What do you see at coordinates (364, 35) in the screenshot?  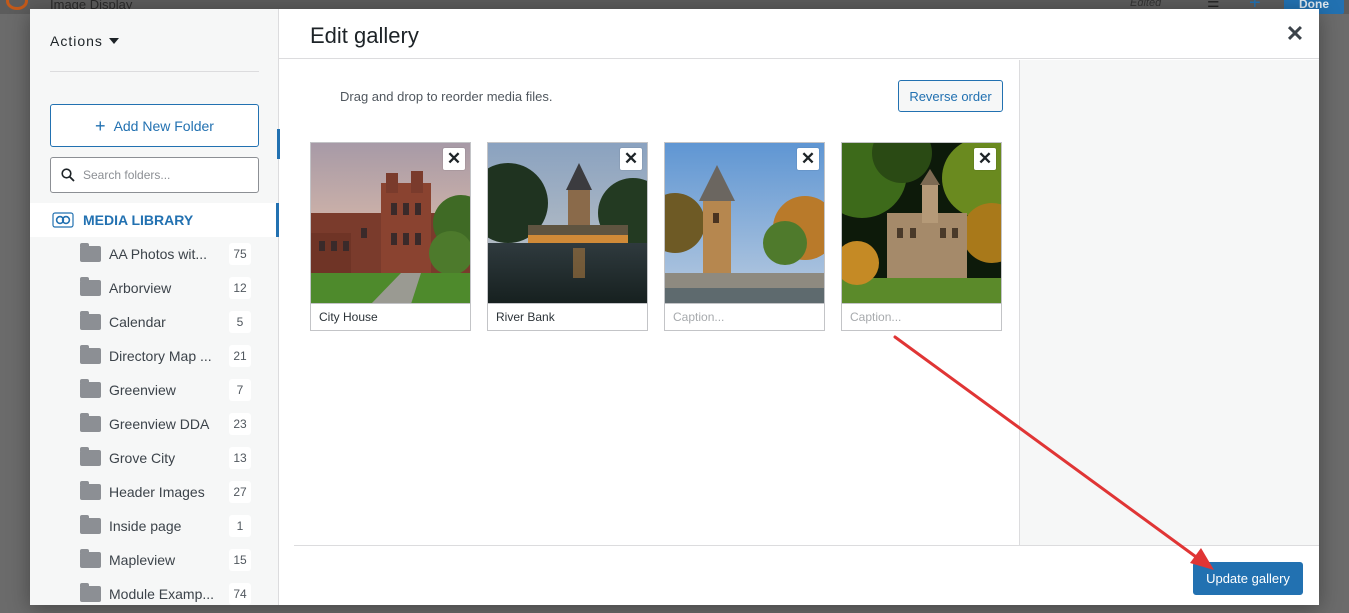 I see `modal-title: Edit gallery` at bounding box center [364, 35].